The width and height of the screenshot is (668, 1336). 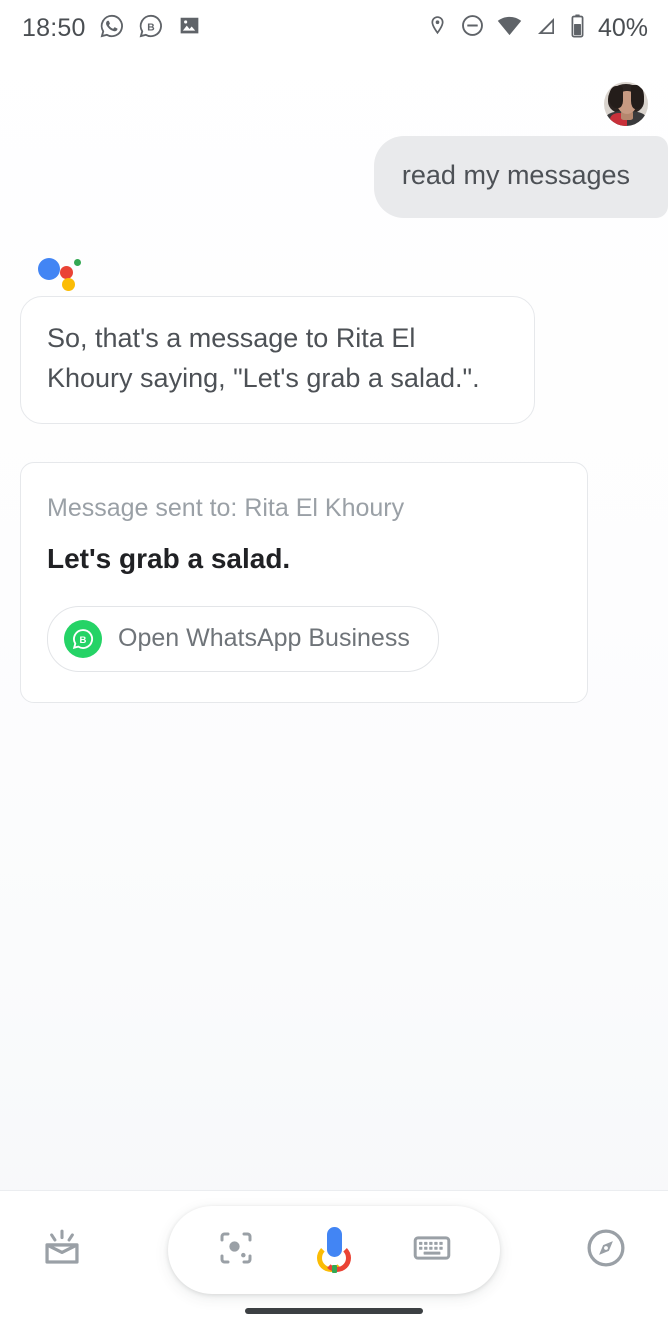 What do you see at coordinates (49, 268) in the screenshot?
I see `assistant-dot-blue` at bounding box center [49, 268].